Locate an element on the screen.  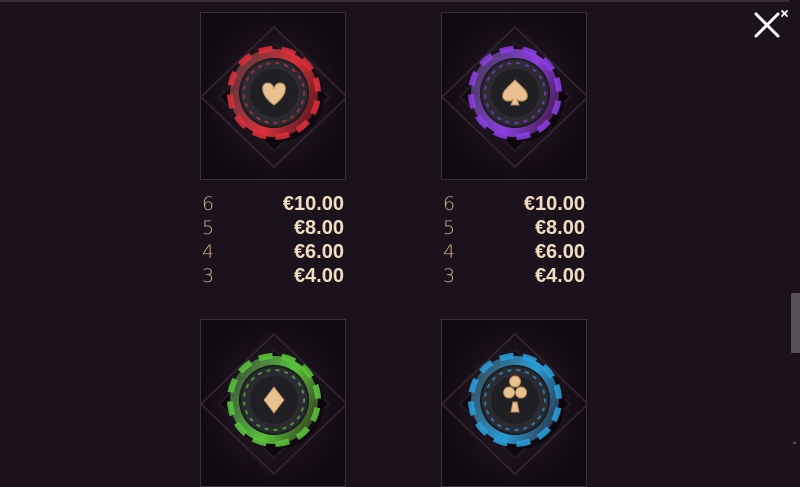
poker-chip-heart is located at coordinates (273, 96).